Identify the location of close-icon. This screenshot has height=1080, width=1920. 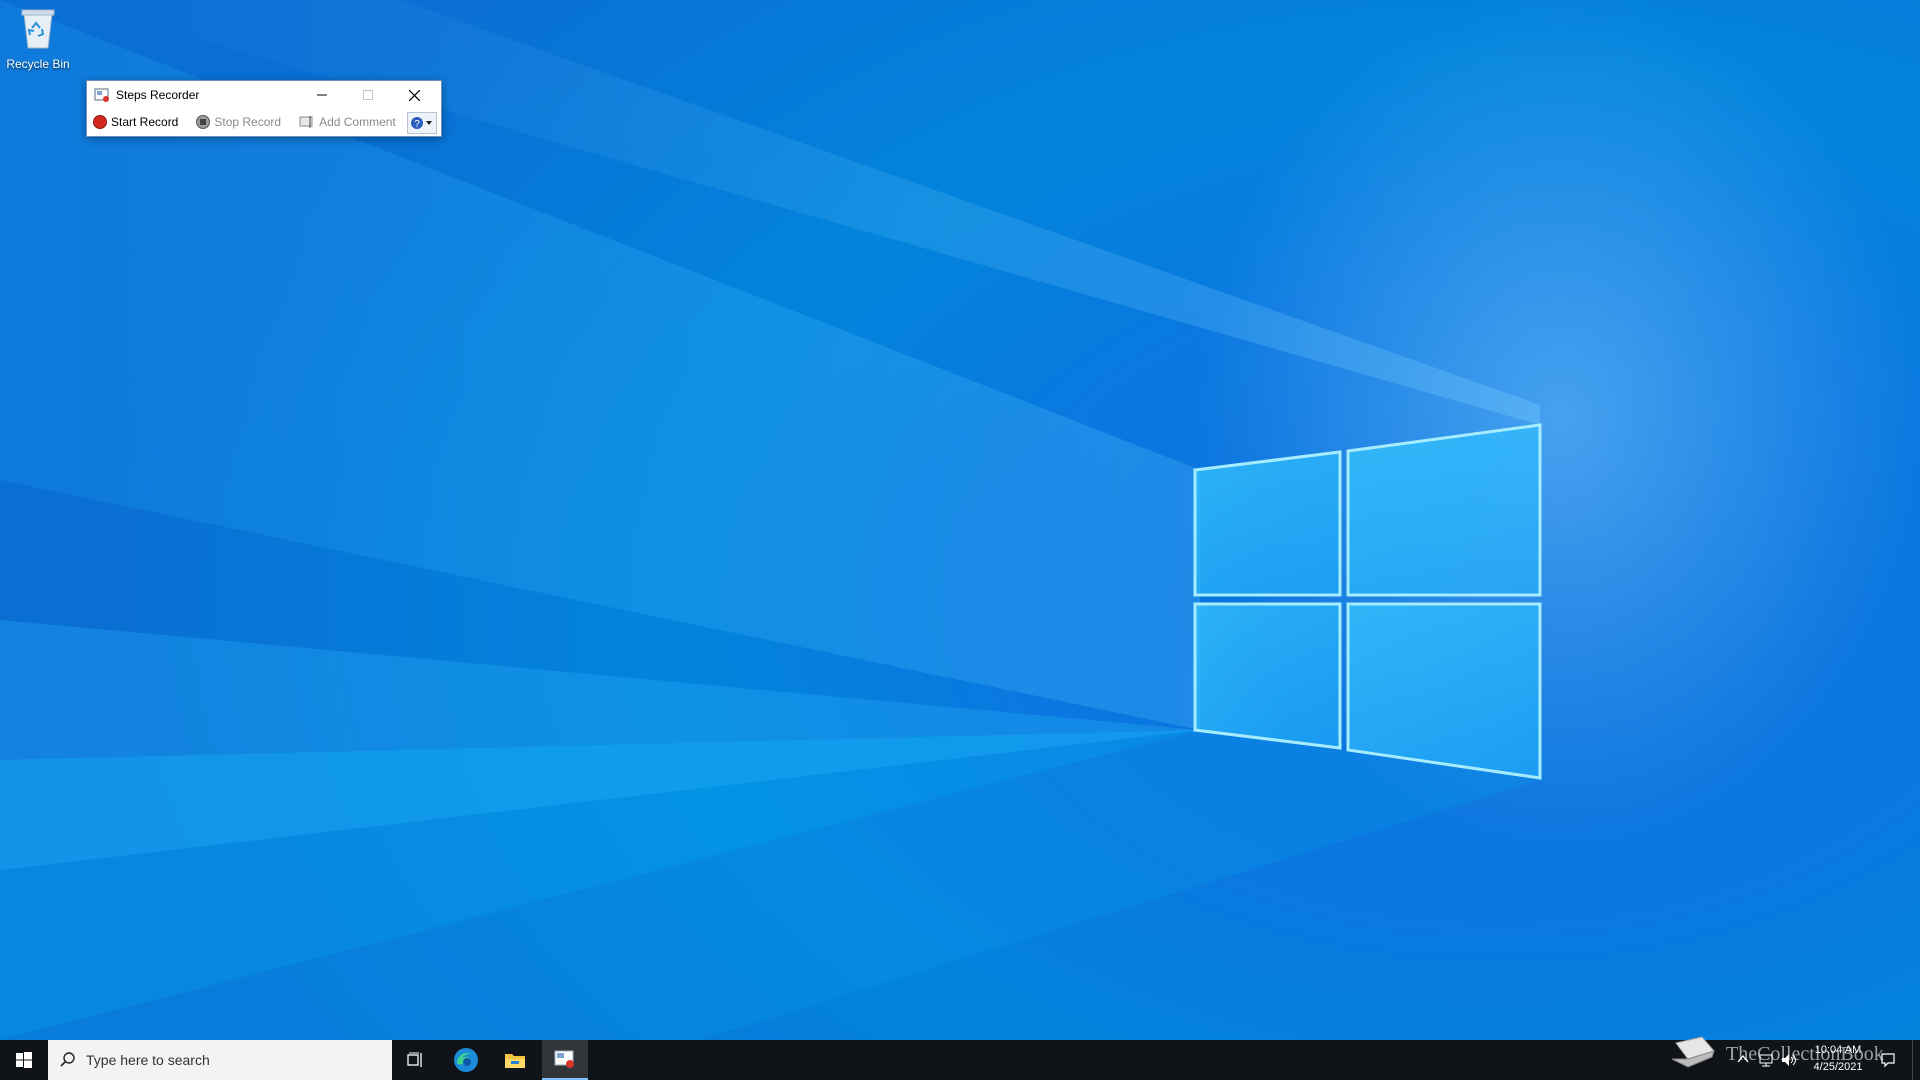
(414, 95).